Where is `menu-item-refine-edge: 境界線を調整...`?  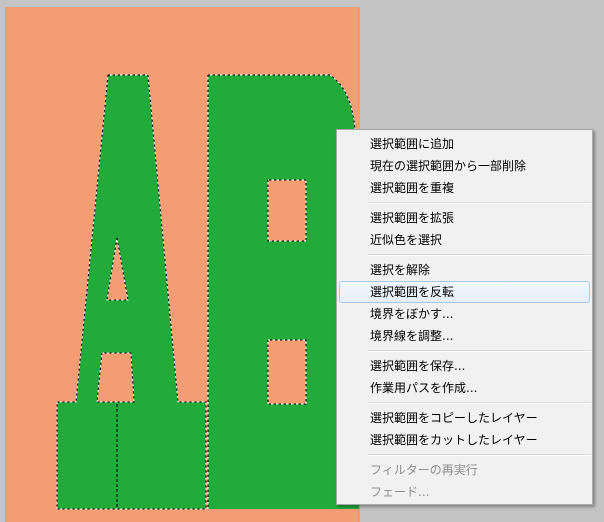 menu-item-refine-edge: 境界線を調整... is located at coordinates (464, 336).